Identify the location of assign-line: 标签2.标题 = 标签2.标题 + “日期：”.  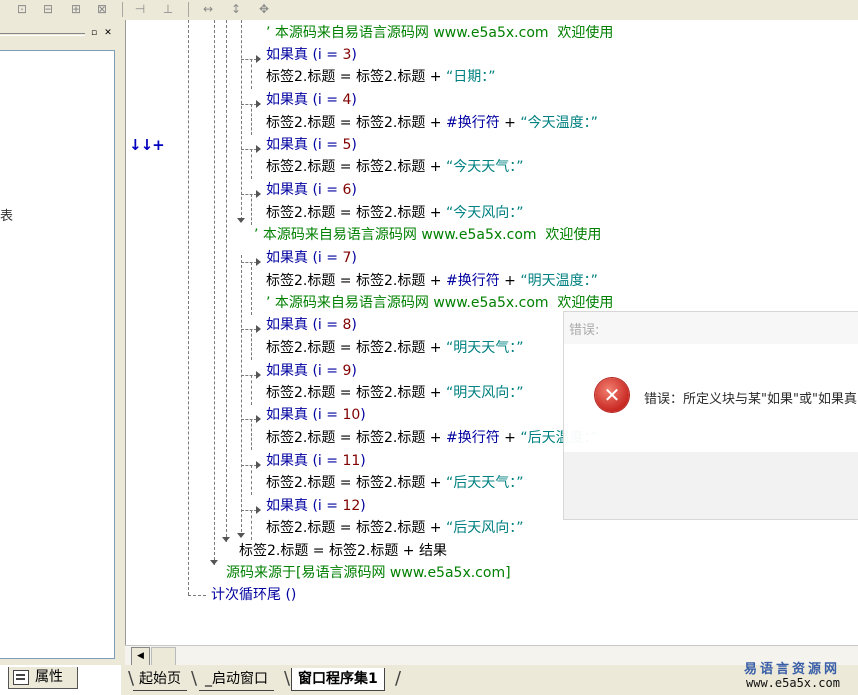
(381, 77).